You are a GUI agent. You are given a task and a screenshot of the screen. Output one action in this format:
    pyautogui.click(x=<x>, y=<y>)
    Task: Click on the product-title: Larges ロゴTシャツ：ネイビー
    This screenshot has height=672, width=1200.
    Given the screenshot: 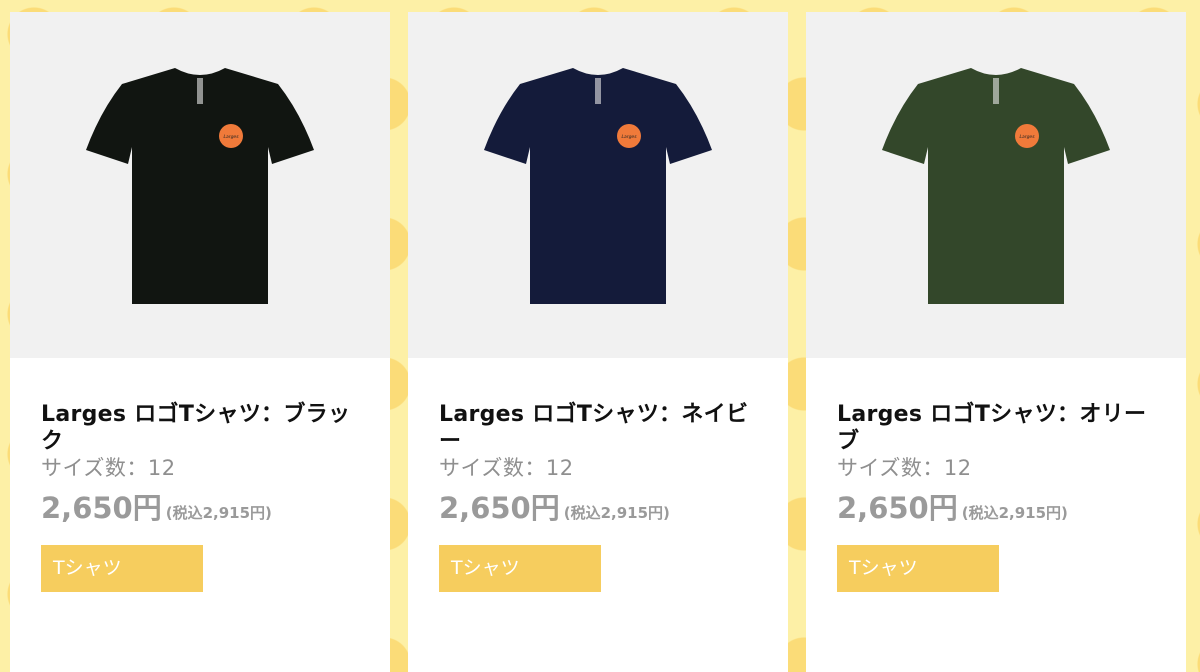 What is the action you would take?
    pyautogui.click(x=604, y=428)
    